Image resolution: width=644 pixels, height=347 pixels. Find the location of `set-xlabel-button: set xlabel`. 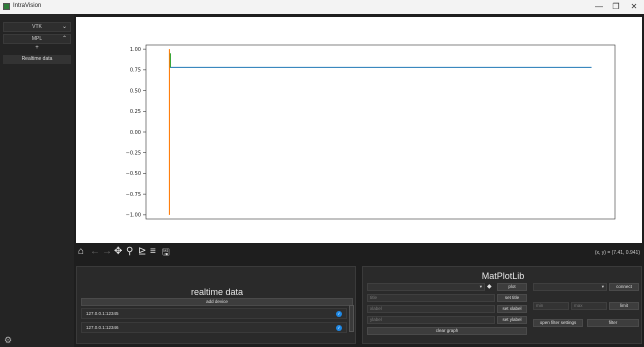

set-xlabel-button: set xlabel is located at coordinates (512, 309).